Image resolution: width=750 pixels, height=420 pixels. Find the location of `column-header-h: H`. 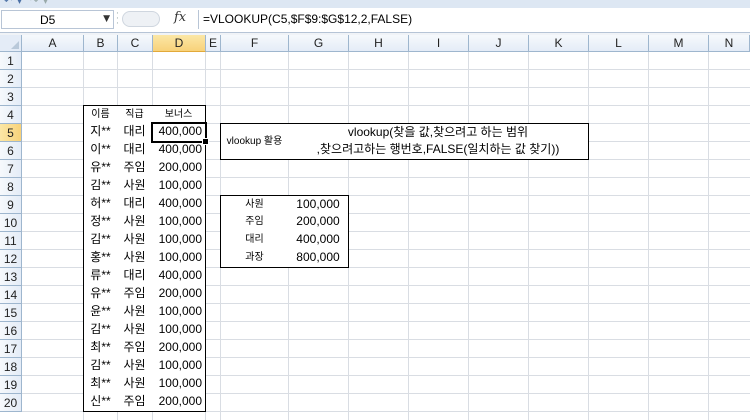

column-header-h: H is located at coordinates (379, 43).